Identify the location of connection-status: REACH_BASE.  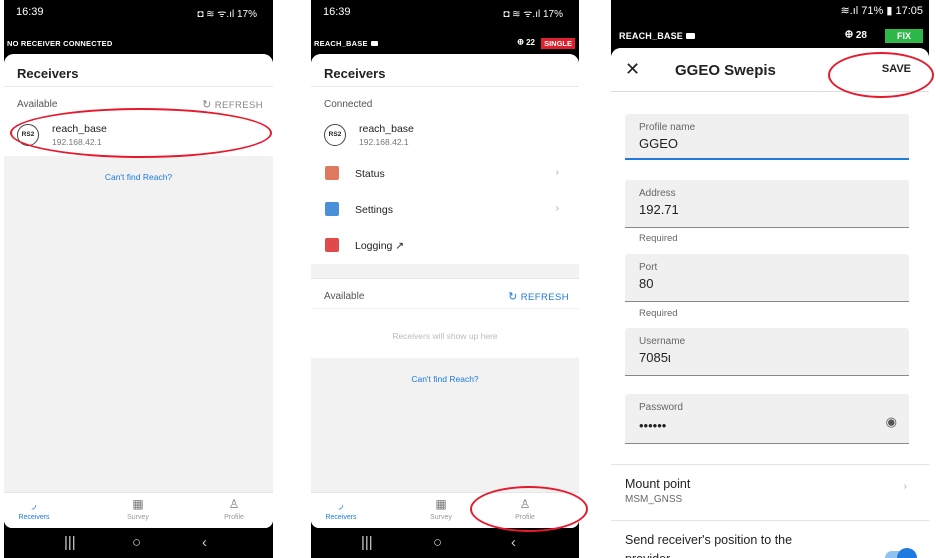
(346, 43).